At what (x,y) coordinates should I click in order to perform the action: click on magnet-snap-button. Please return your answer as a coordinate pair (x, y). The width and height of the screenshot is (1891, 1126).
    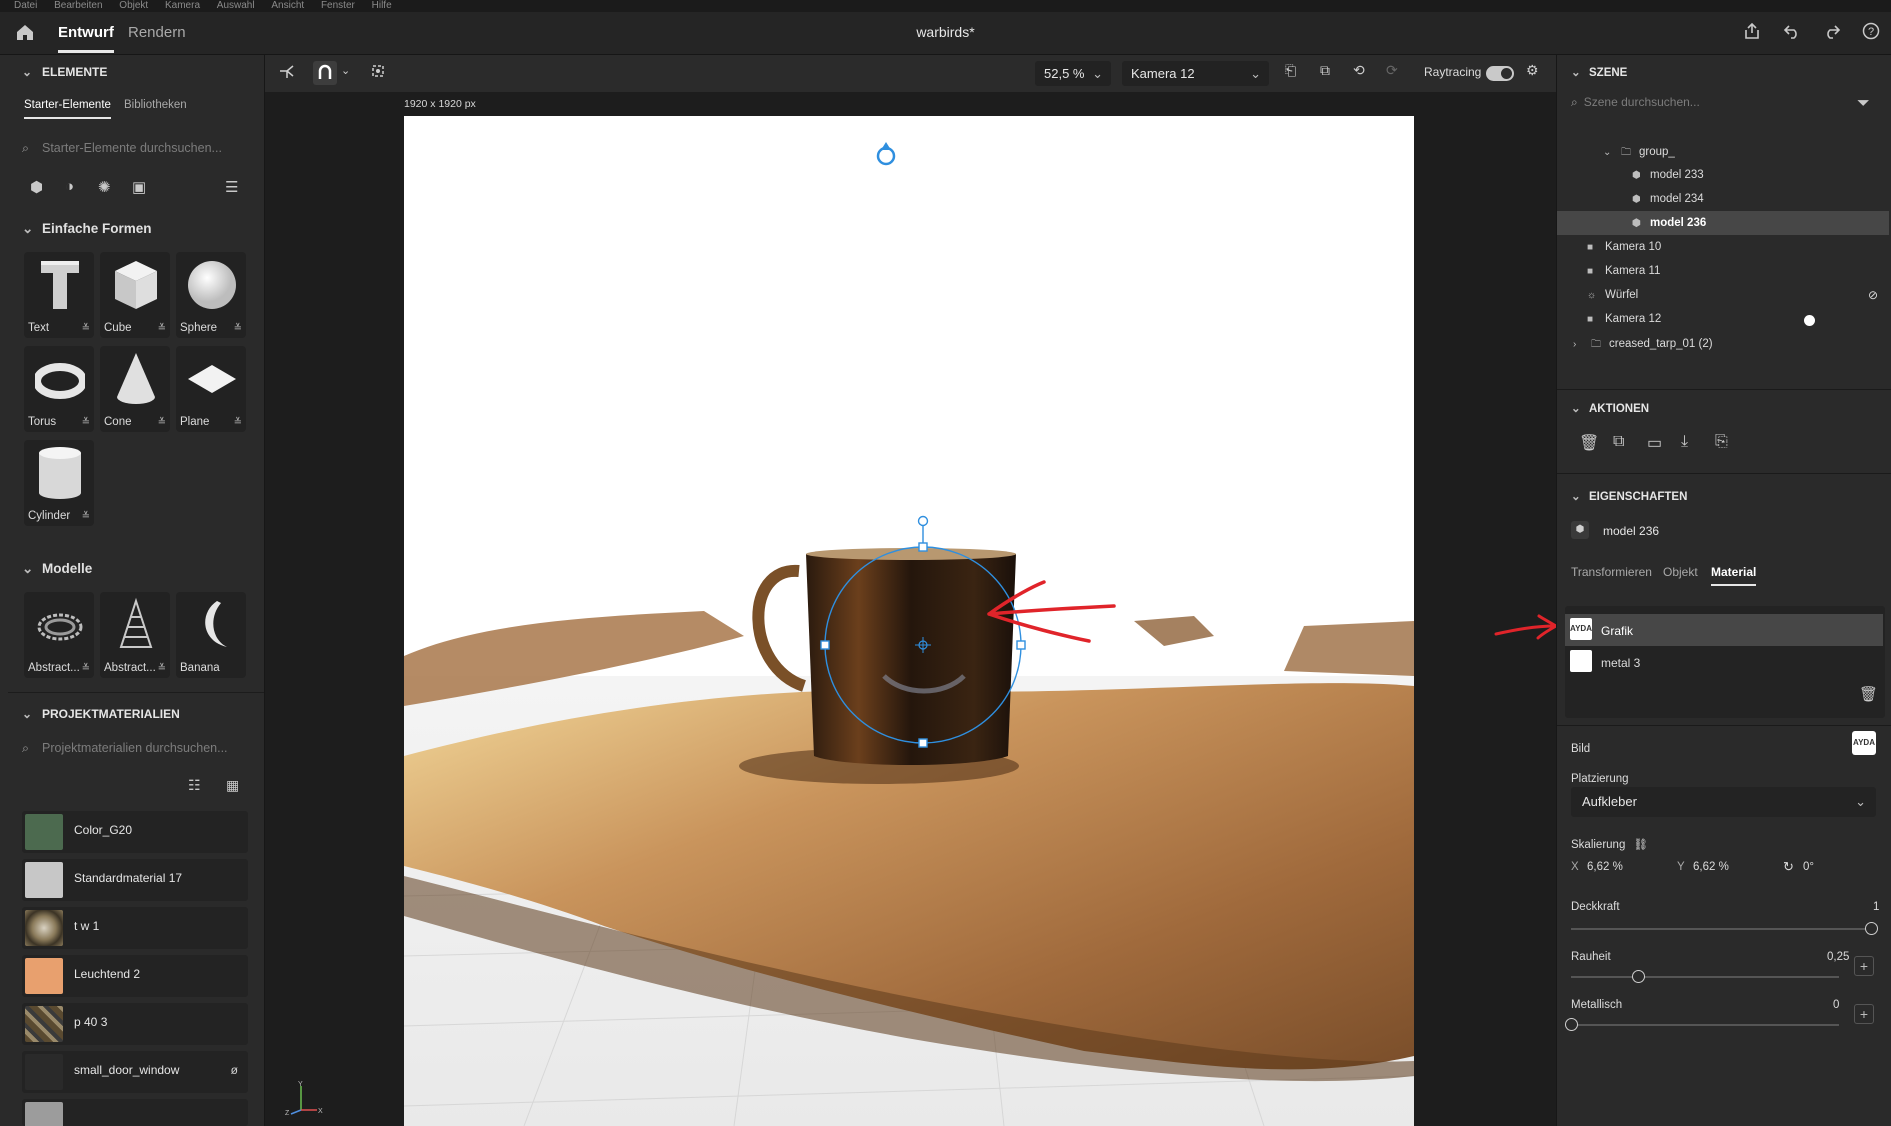
    Looking at the image, I should click on (325, 73).